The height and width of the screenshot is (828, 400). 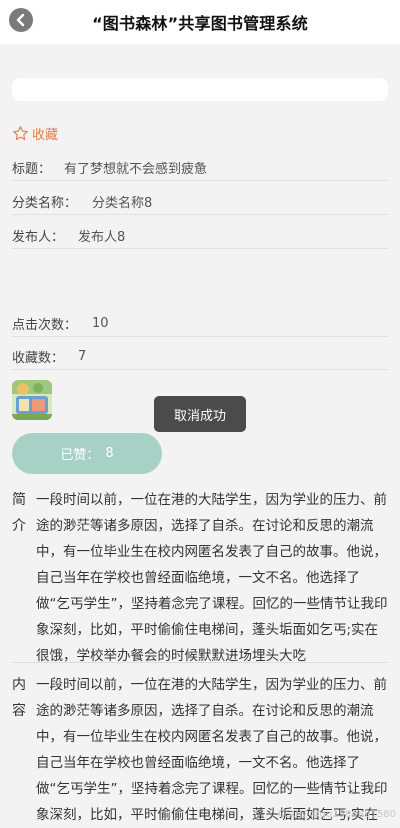 What do you see at coordinates (19, 513) in the screenshot?
I see `intro-label: 简 介` at bounding box center [19, 513].